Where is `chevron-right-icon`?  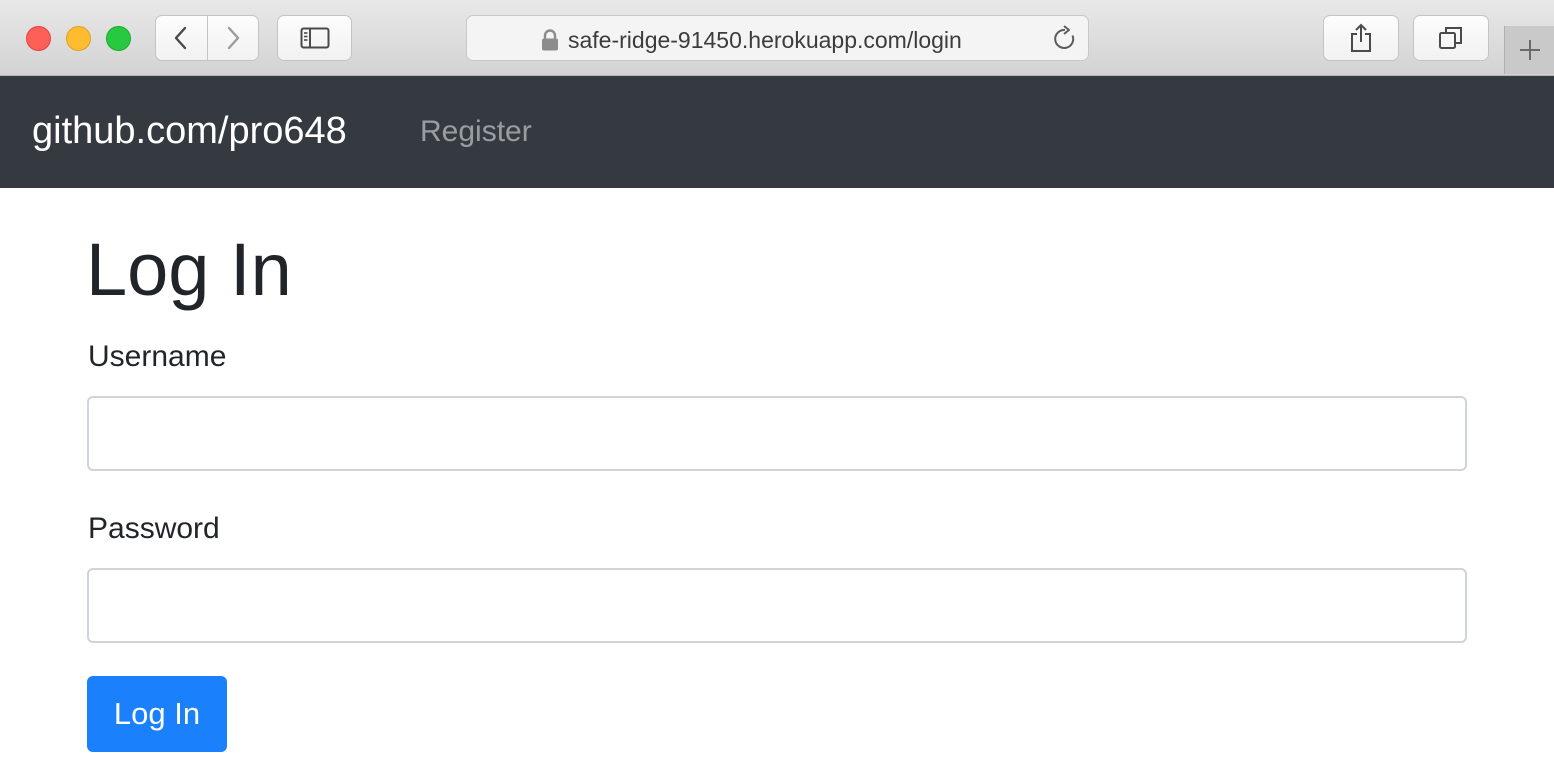 chevron-right-icon is located at coordinates (233, 38).